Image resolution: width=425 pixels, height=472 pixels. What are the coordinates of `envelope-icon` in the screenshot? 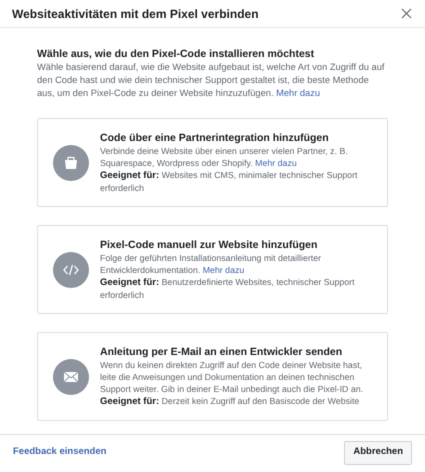 It's located at (71, 376).